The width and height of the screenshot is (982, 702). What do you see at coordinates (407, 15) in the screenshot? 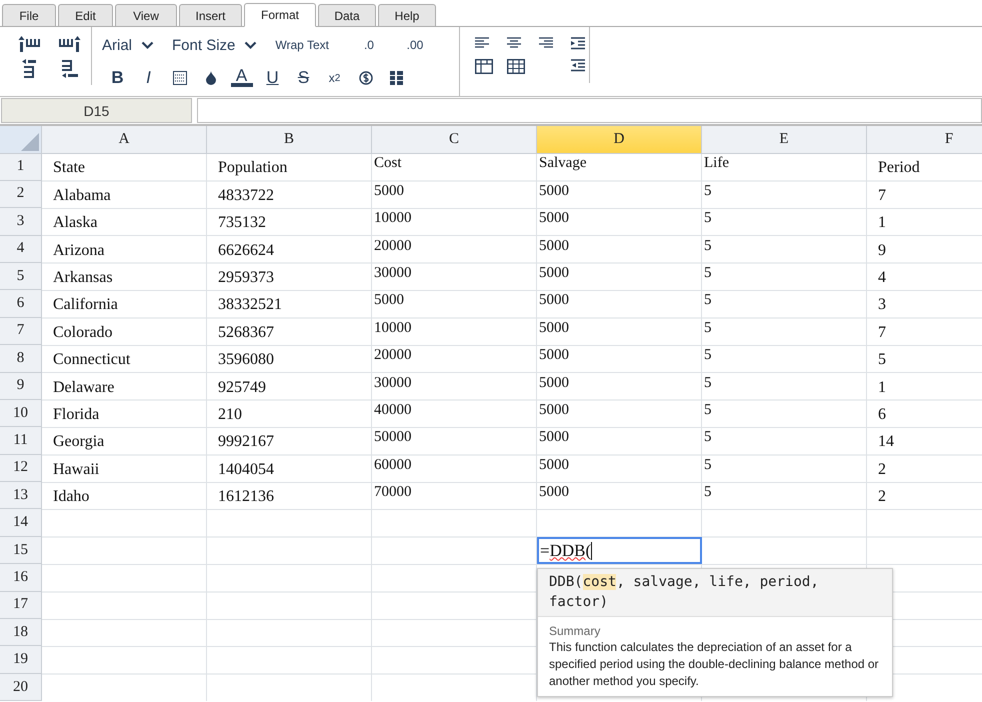
I see `menu-tab: Help` at bounding box center [407, 15].